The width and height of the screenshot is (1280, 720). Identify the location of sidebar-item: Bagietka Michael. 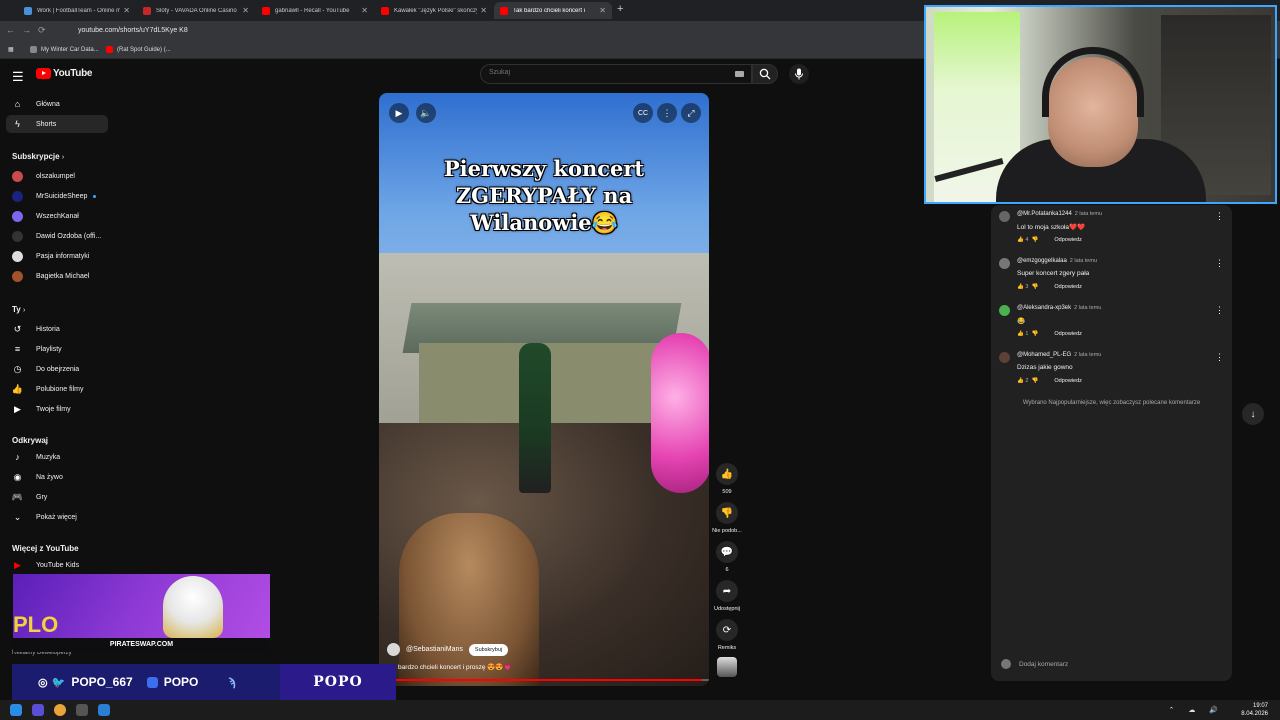
(57, 276).